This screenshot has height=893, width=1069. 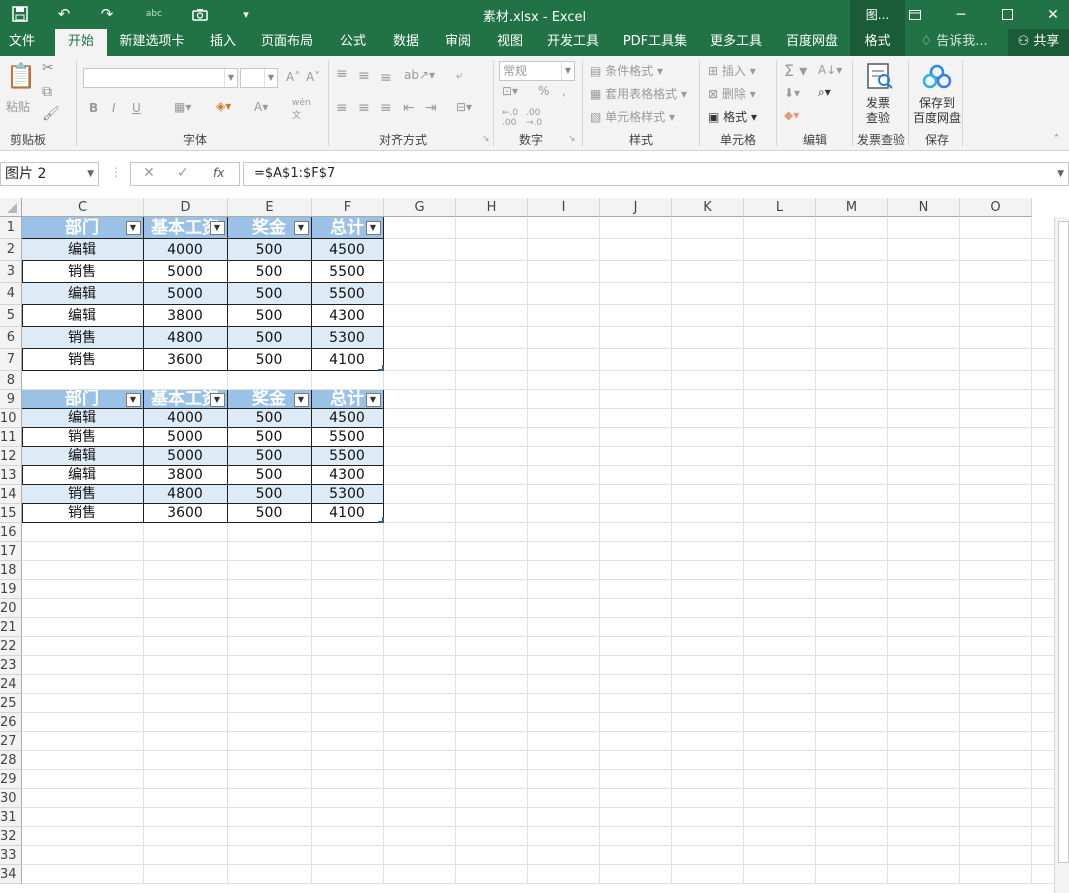 I want to click on row-header: 6, so click(x=11, y=338).